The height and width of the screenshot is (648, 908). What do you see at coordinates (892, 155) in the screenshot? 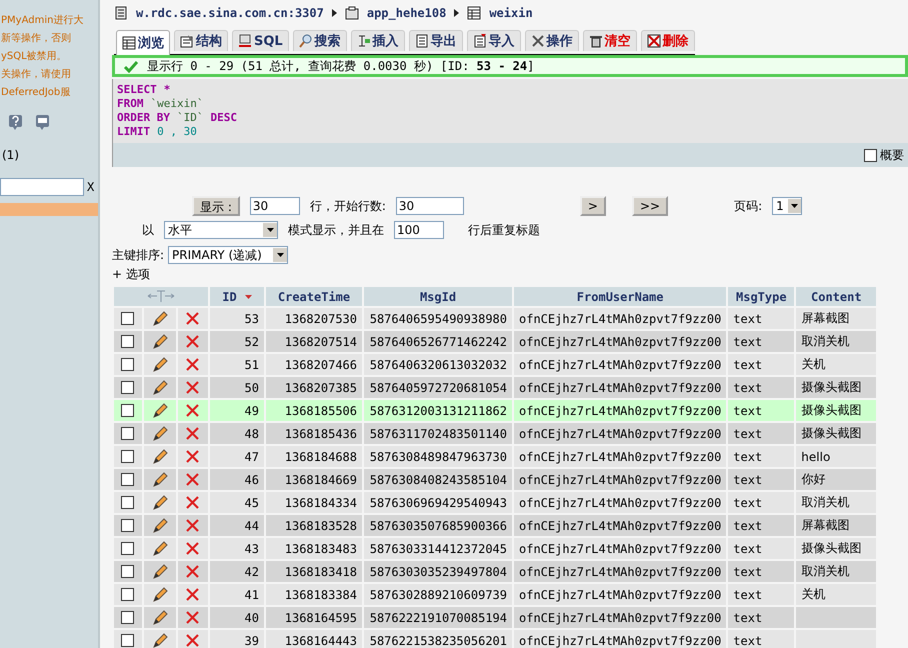
I see `checkbox-label: 概要` at bounding box center [892, 155].